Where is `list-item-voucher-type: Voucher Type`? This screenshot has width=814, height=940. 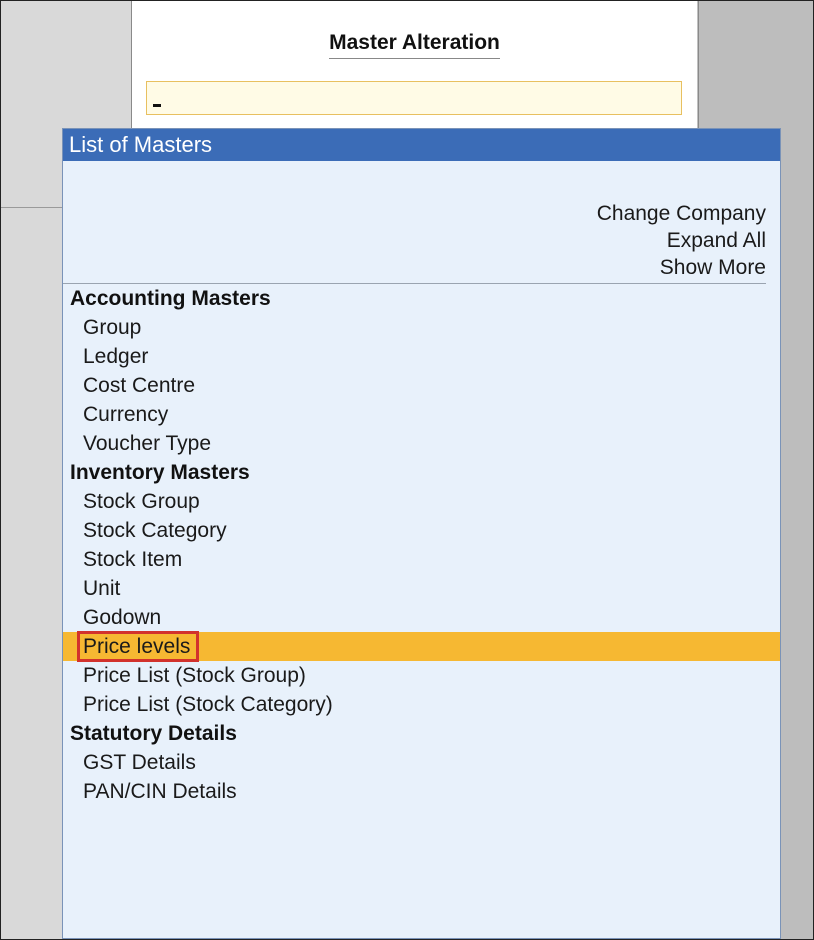 list-item-voucher-type: Voucher Type is located at coordinates (421, 443).